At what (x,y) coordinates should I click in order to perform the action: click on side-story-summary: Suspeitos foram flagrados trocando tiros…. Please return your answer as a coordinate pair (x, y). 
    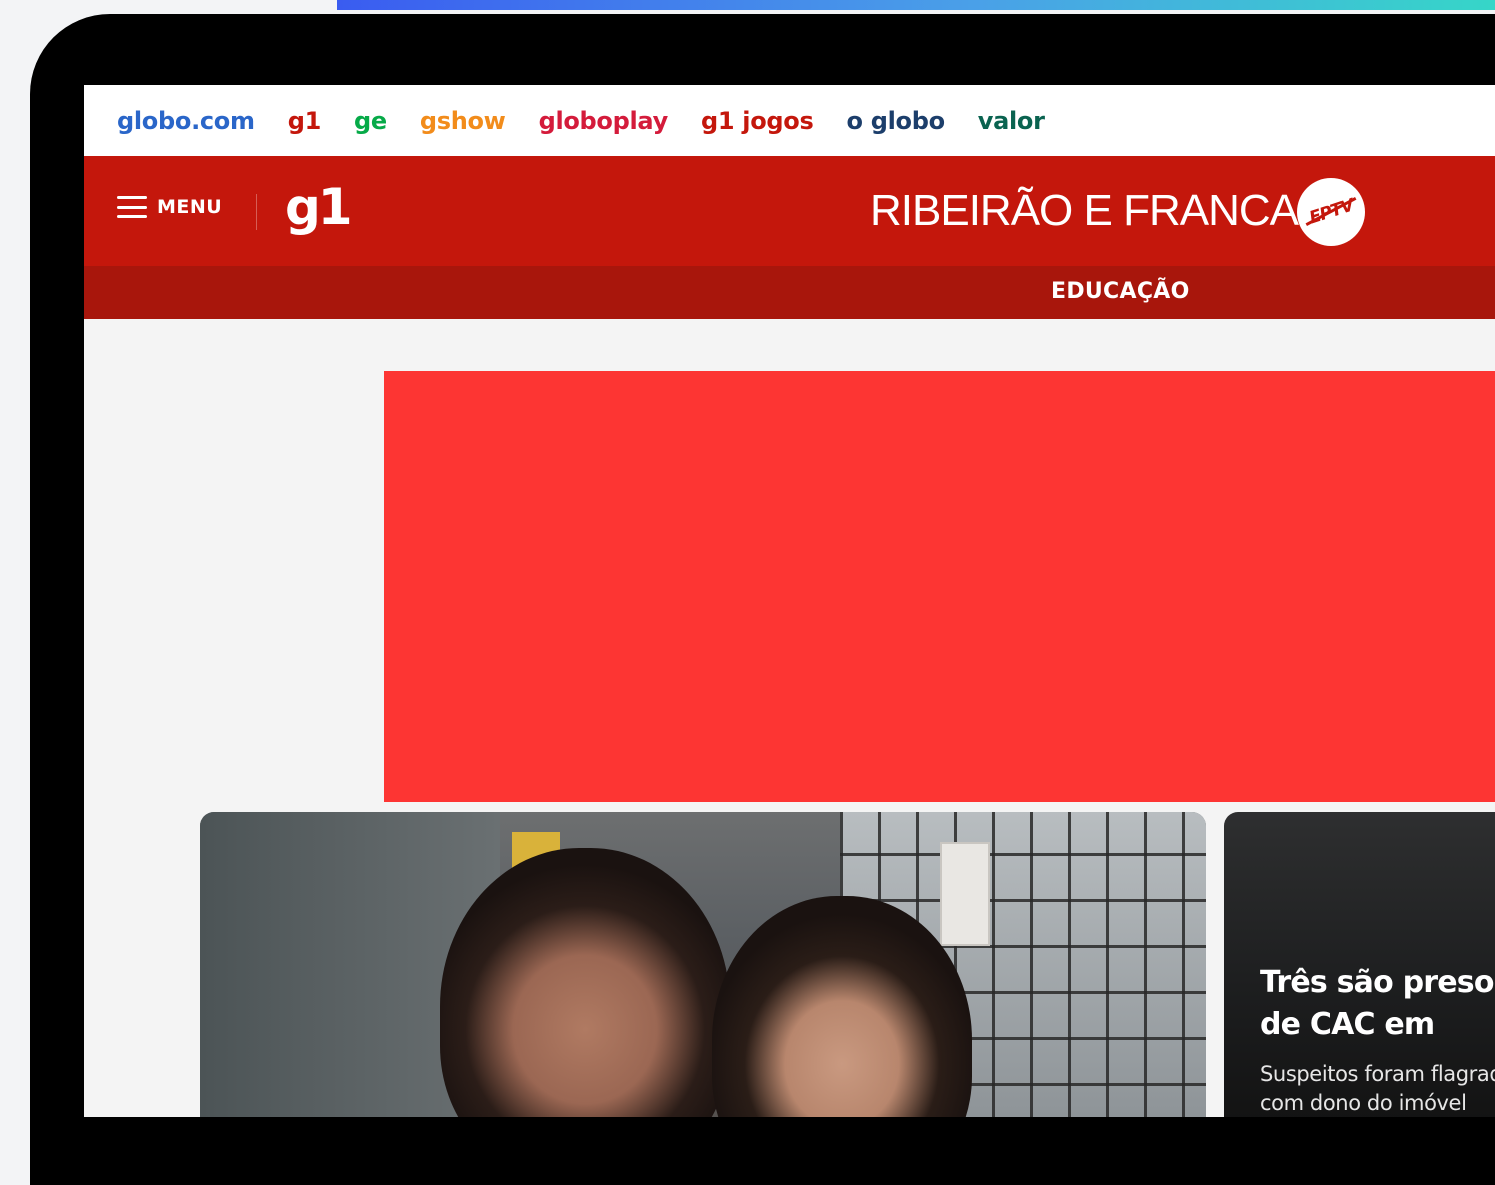
    Looking at the image, I should click on (1377, 1088).